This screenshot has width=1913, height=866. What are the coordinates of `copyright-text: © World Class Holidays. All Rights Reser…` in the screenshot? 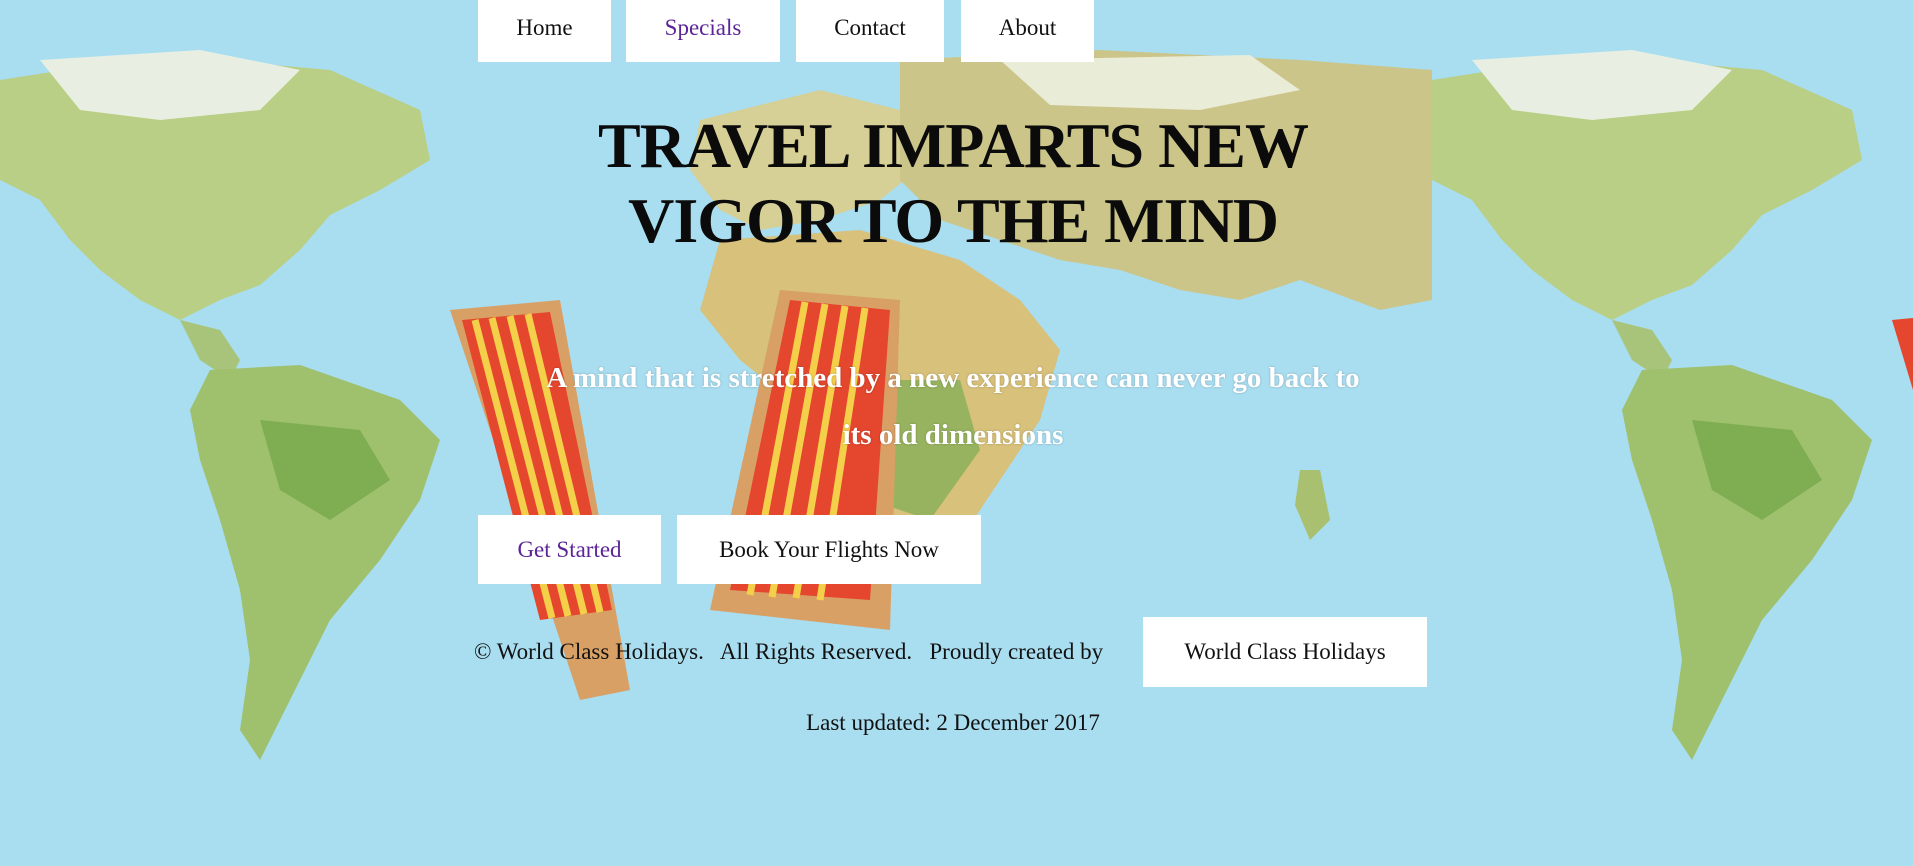 It's located at (789, 651).